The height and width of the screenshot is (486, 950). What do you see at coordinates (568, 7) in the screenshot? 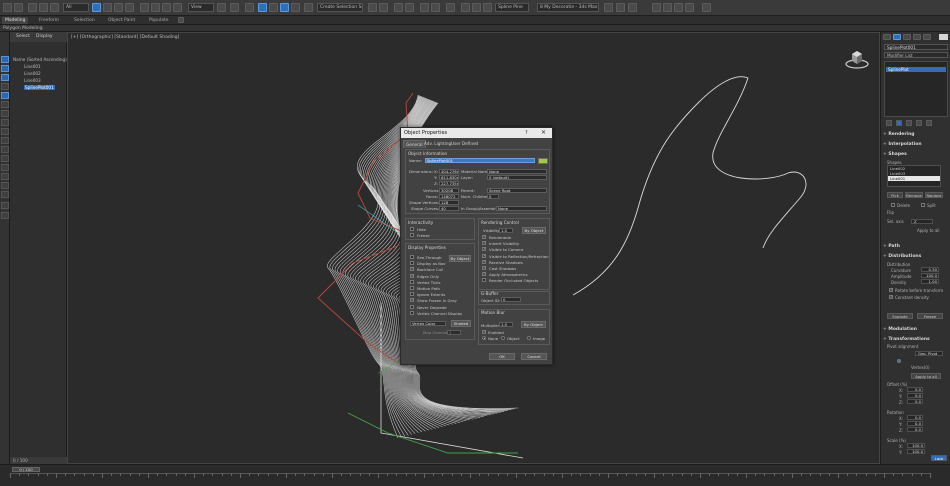
I see `workspace-dropdown: 8 My Decoratie - 3ds Max 2017` at bounding box center [568, 7].